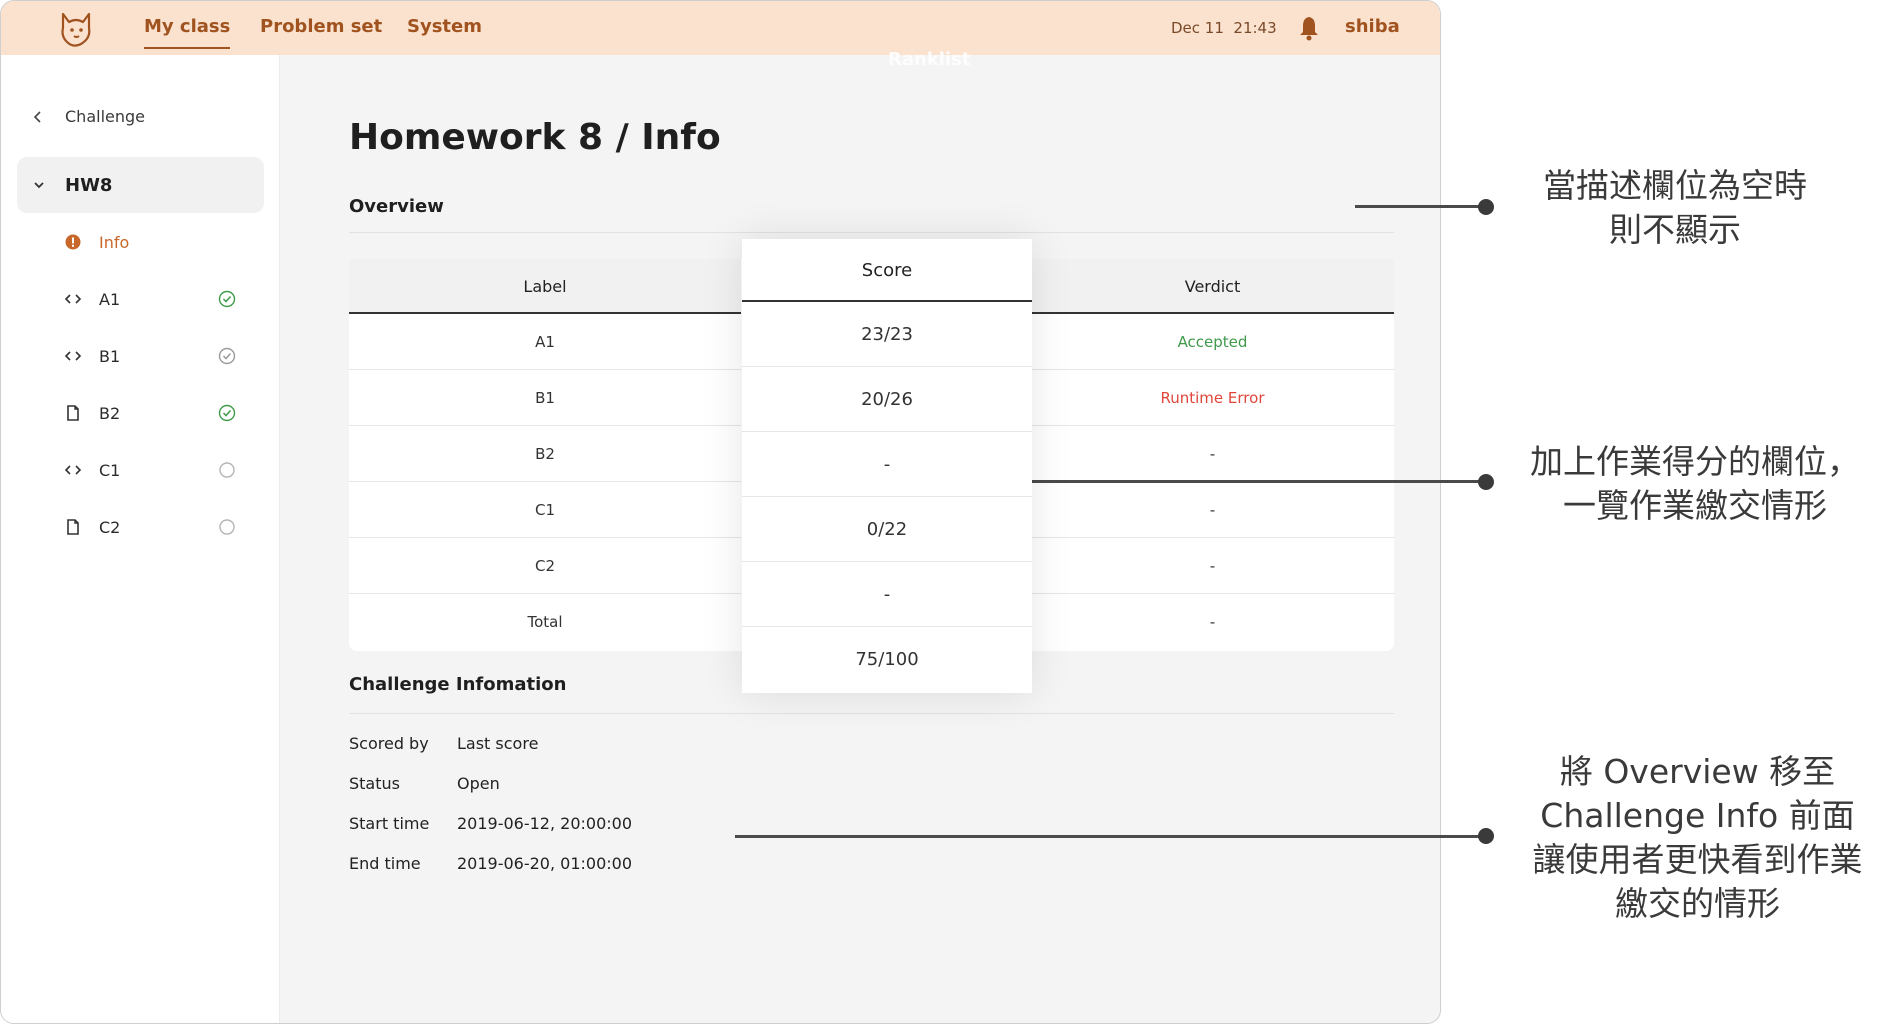 Image resolution: width=1891 pixels, height=1024 pixels. I want to click on info-key: Start time, so click(389, 823).